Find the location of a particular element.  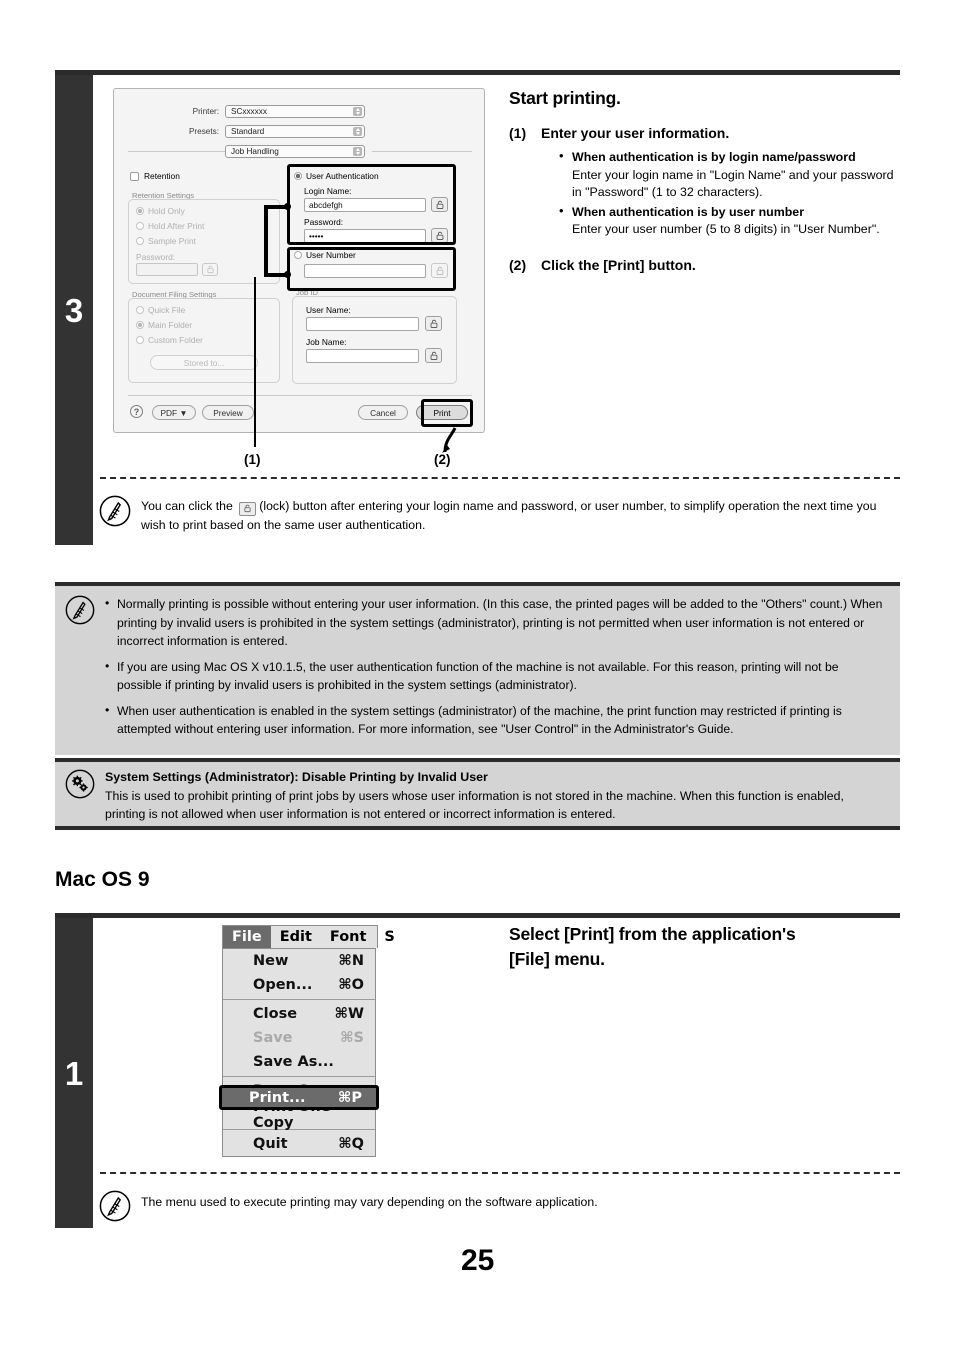

menubar-item-edit: Edit is located at coordinates (296, 937).